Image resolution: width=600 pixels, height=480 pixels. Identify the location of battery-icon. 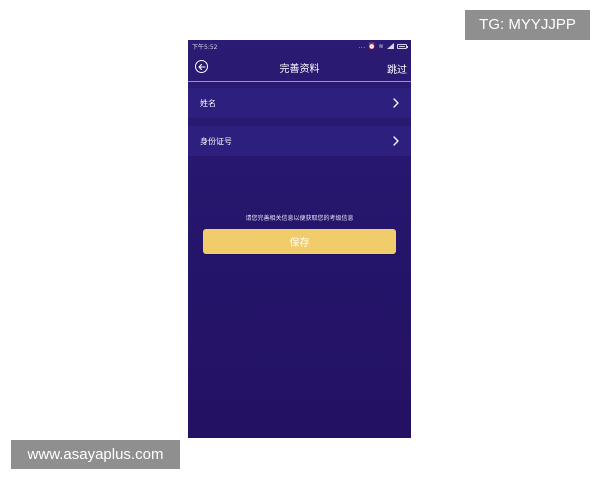
(402, 46).